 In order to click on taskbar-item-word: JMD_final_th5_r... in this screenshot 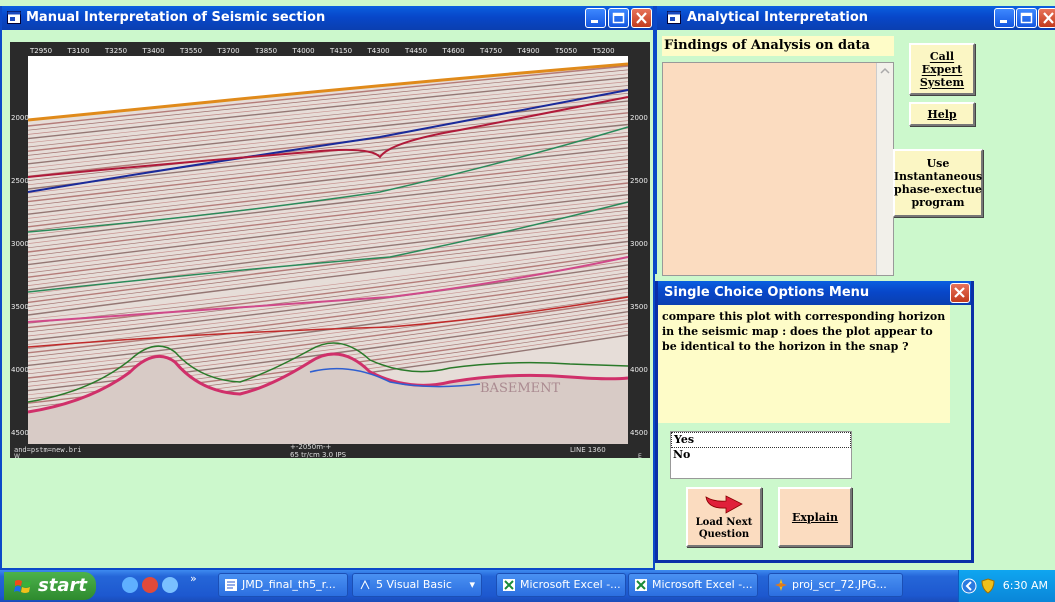, I will do `click(283, 585)`.